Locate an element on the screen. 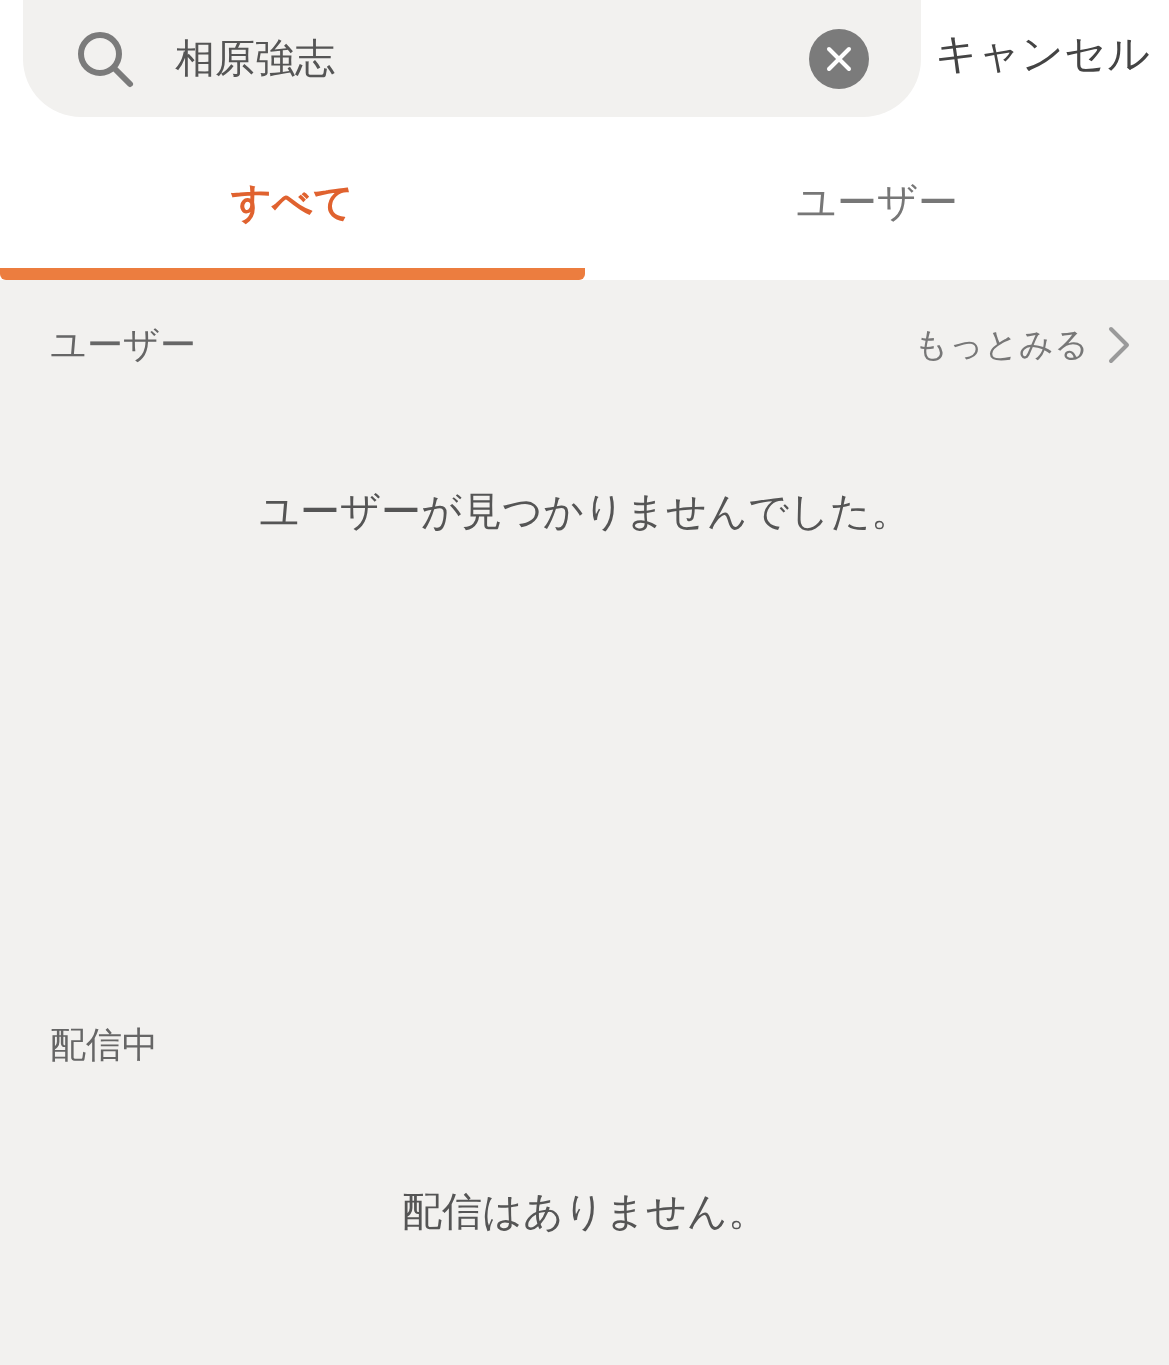 The image size is (1169, 1365). empty-message: ユーザーが見つかりませんでした。 is located at coordinates (584, 511).